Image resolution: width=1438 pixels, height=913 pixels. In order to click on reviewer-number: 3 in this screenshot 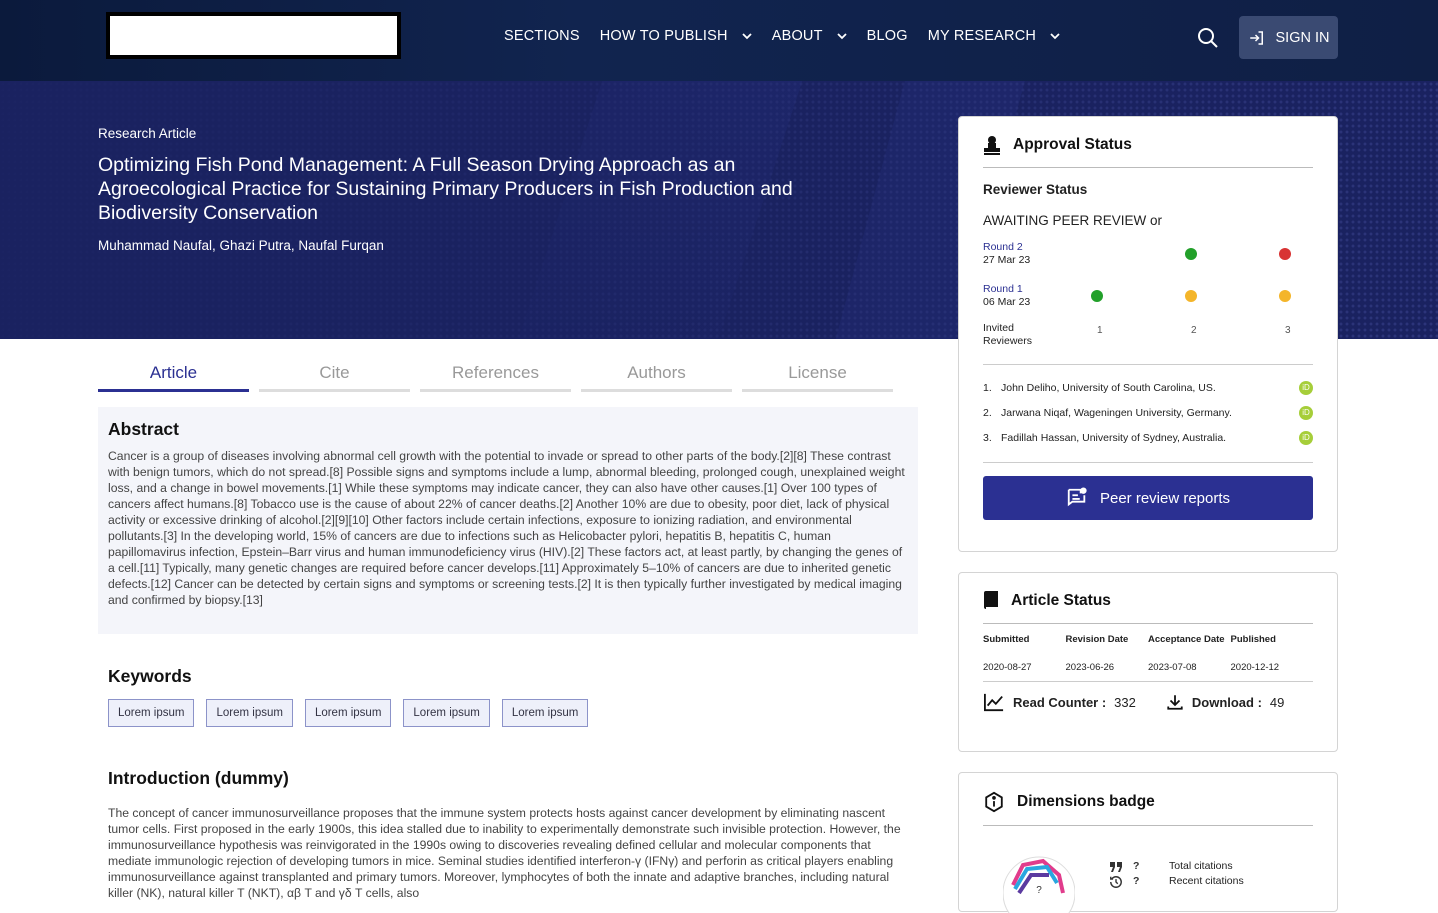, I will do `click(1288, 330)`.